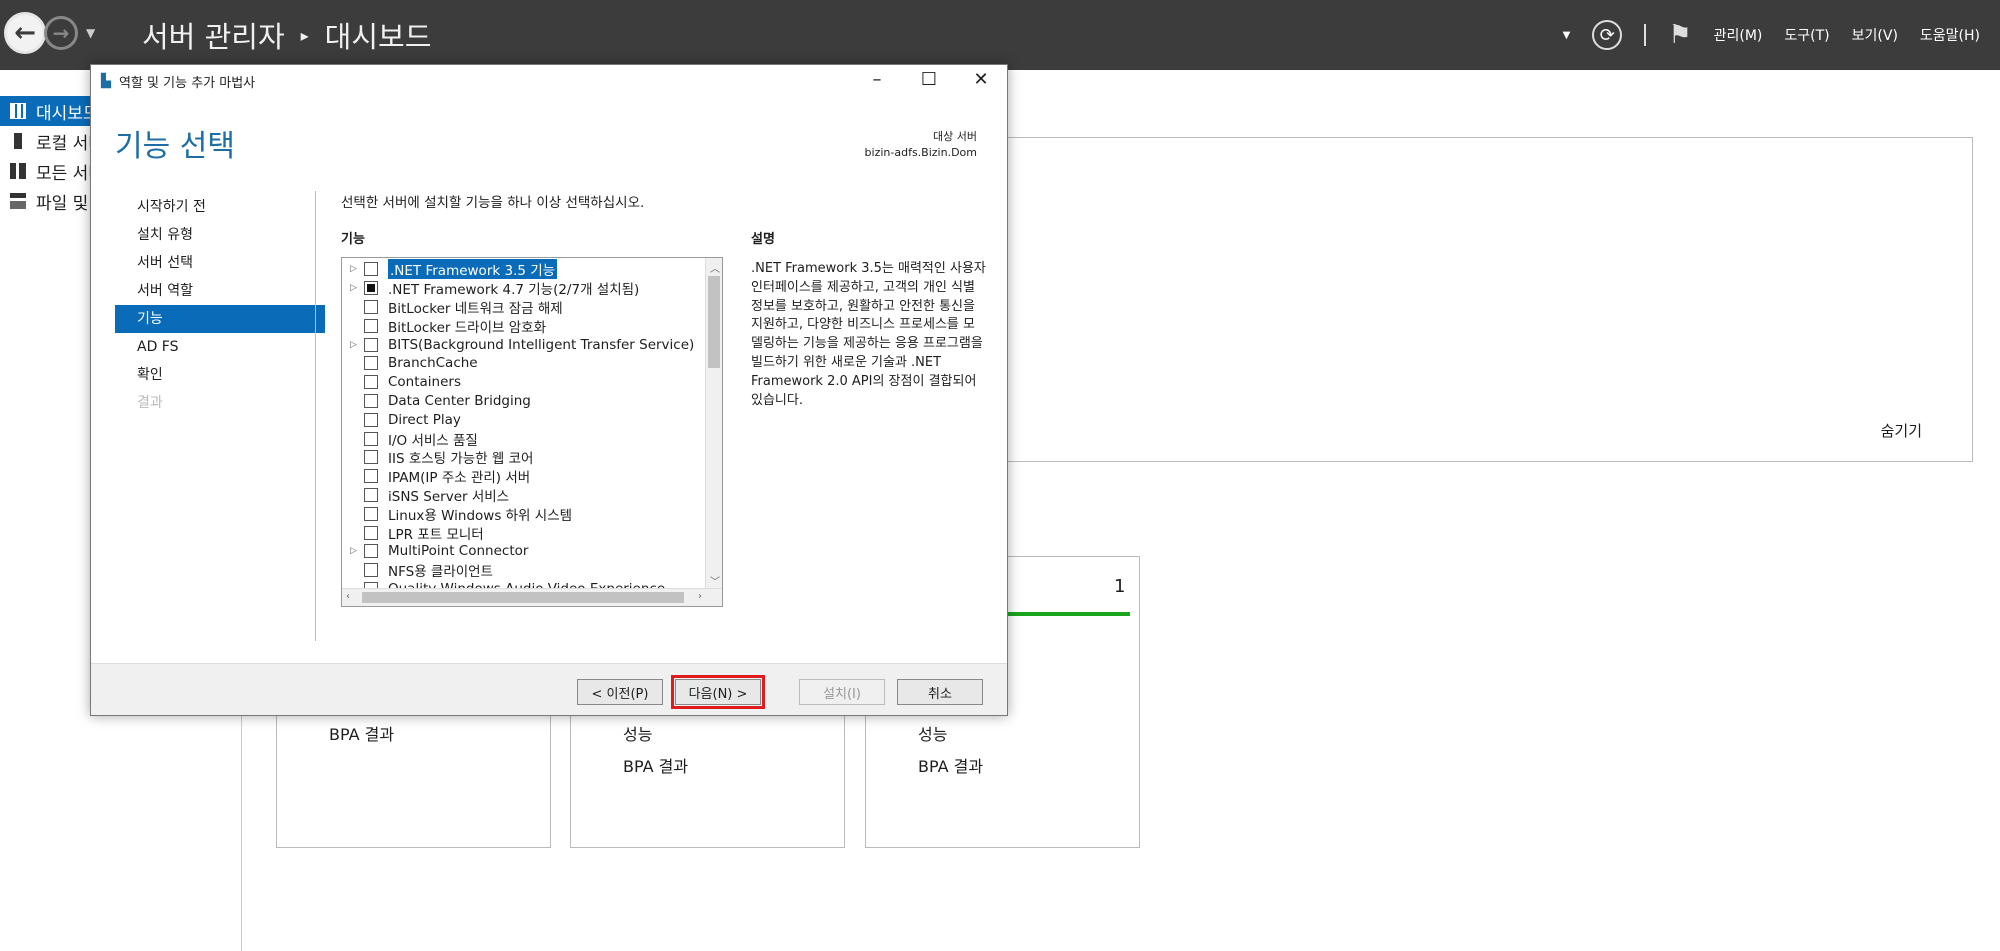 Image resolution: width=2000 pixels, height=951 pixels. What do you see at coordinates (1607, 35) in the screenshot?
I see `refresh-button: ⟳` at bounding box center [1607, 35].